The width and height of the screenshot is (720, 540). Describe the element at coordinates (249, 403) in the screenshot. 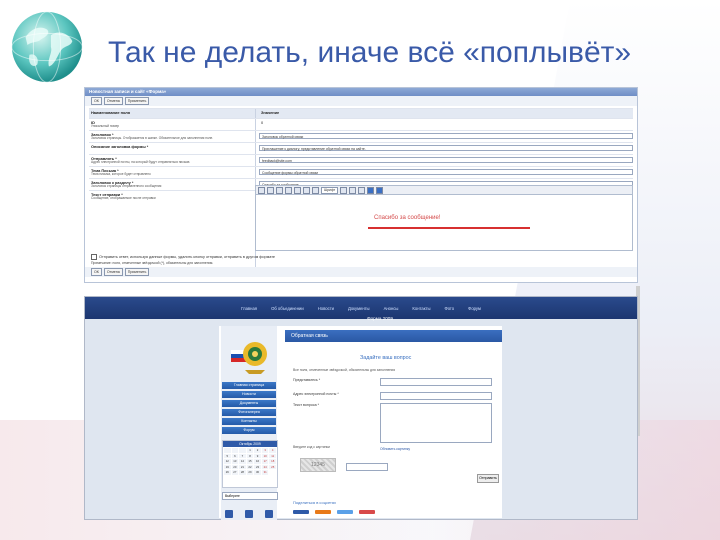

I see `side-menu-item: Документы` at that location.